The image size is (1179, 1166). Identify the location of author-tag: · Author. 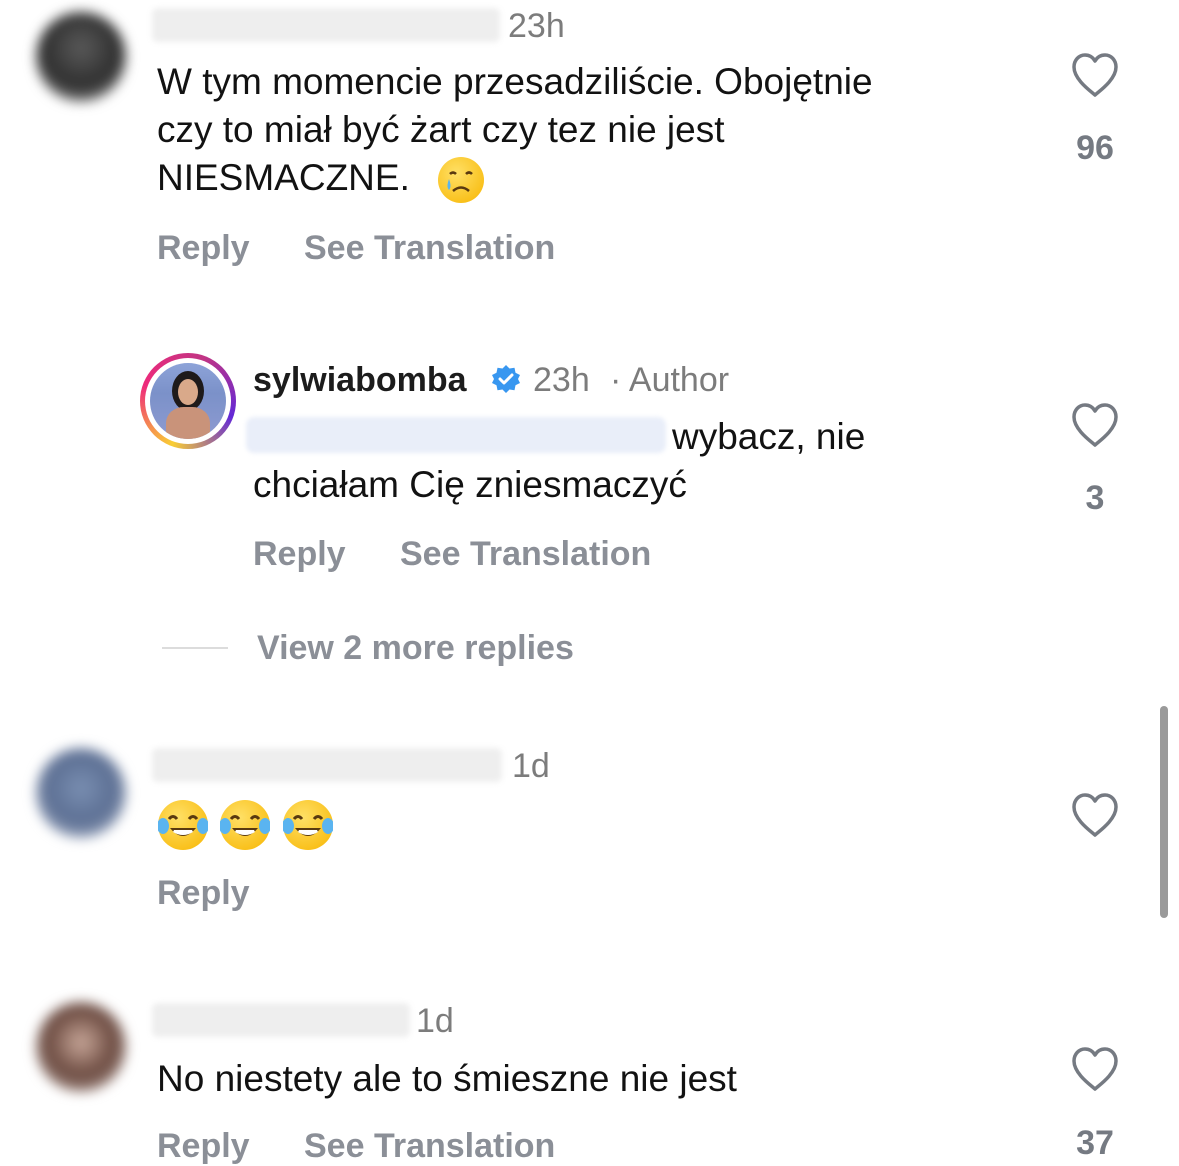
(670, 380).